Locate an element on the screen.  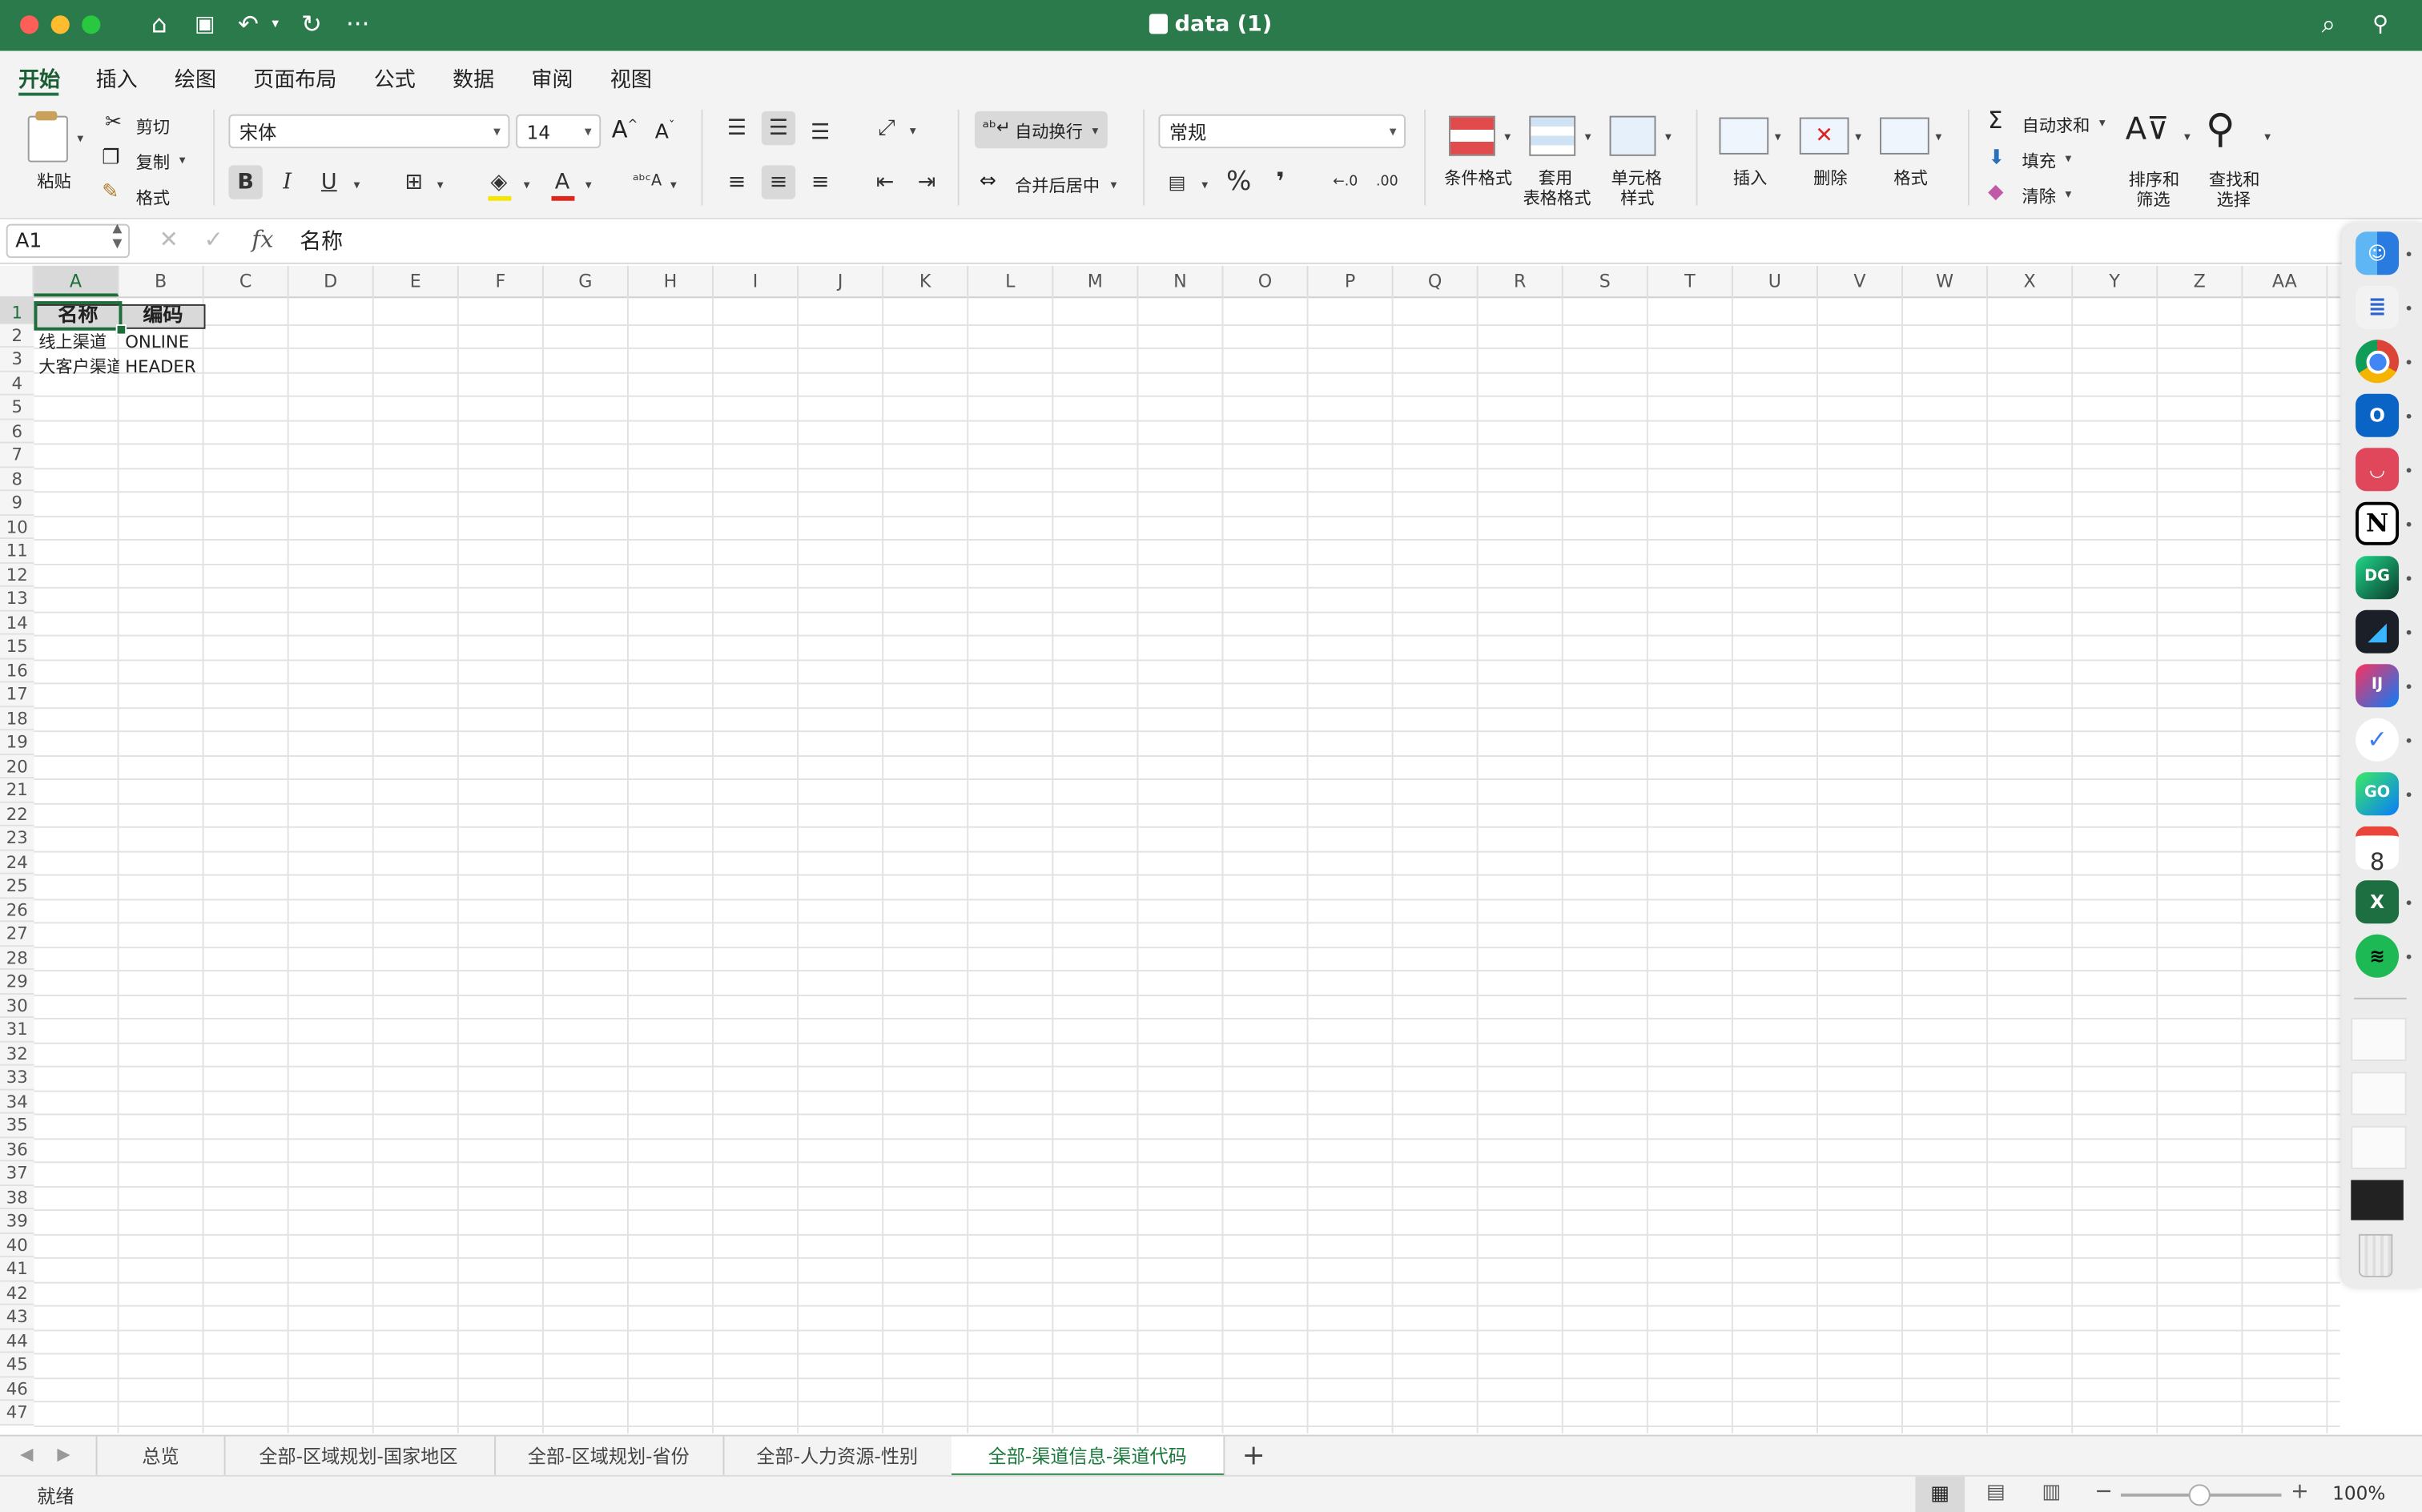
copy-icon: ❐ is located at coordinates (110, 158).